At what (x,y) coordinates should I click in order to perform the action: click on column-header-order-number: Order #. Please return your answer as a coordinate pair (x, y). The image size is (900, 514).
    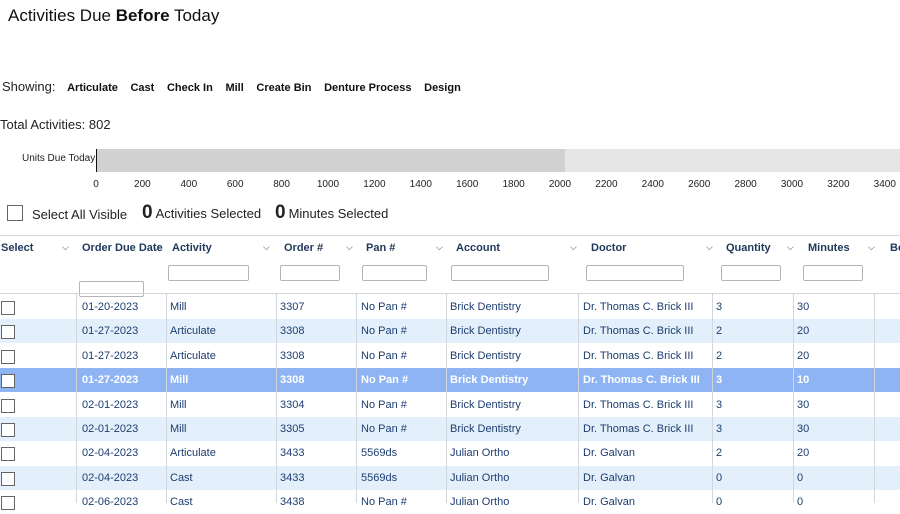
    Looking at the image, I should click on (303, 248).